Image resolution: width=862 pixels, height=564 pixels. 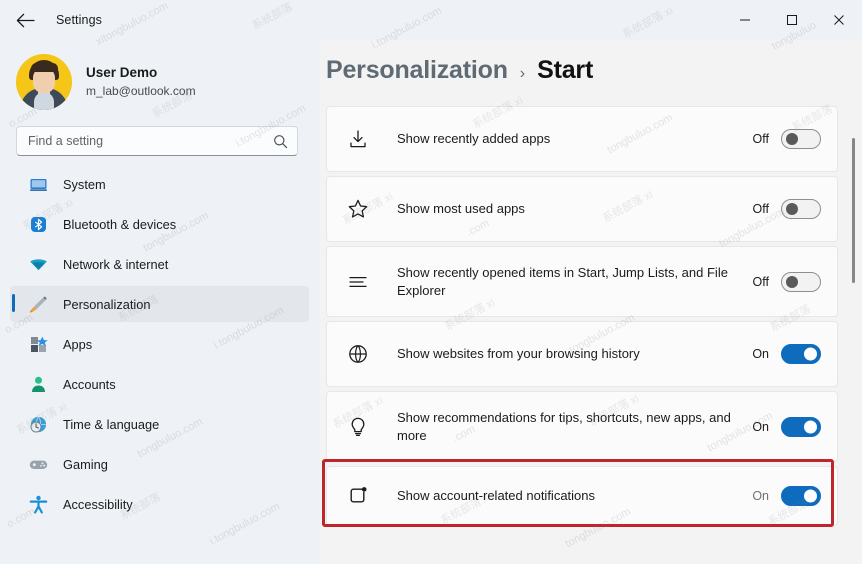 I want to click on star-icon, so click(x=358, y=209).